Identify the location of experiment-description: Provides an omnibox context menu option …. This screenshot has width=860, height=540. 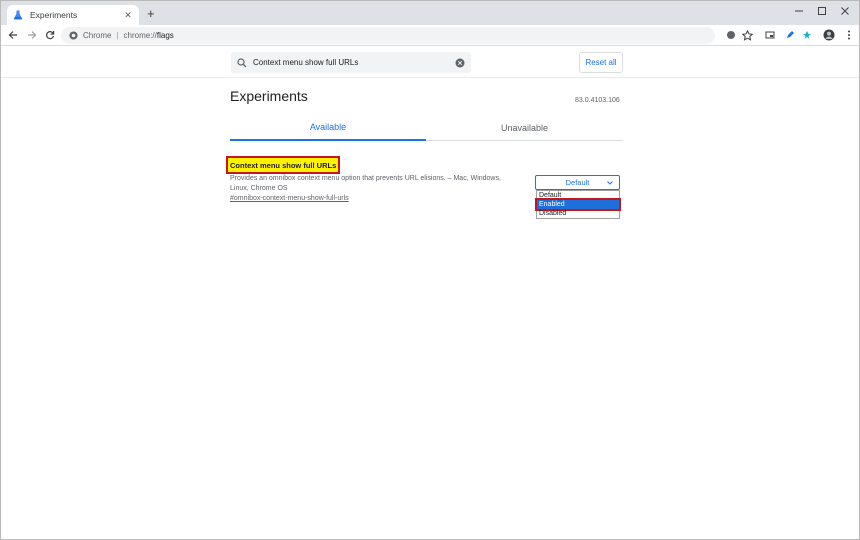
(365, 183).